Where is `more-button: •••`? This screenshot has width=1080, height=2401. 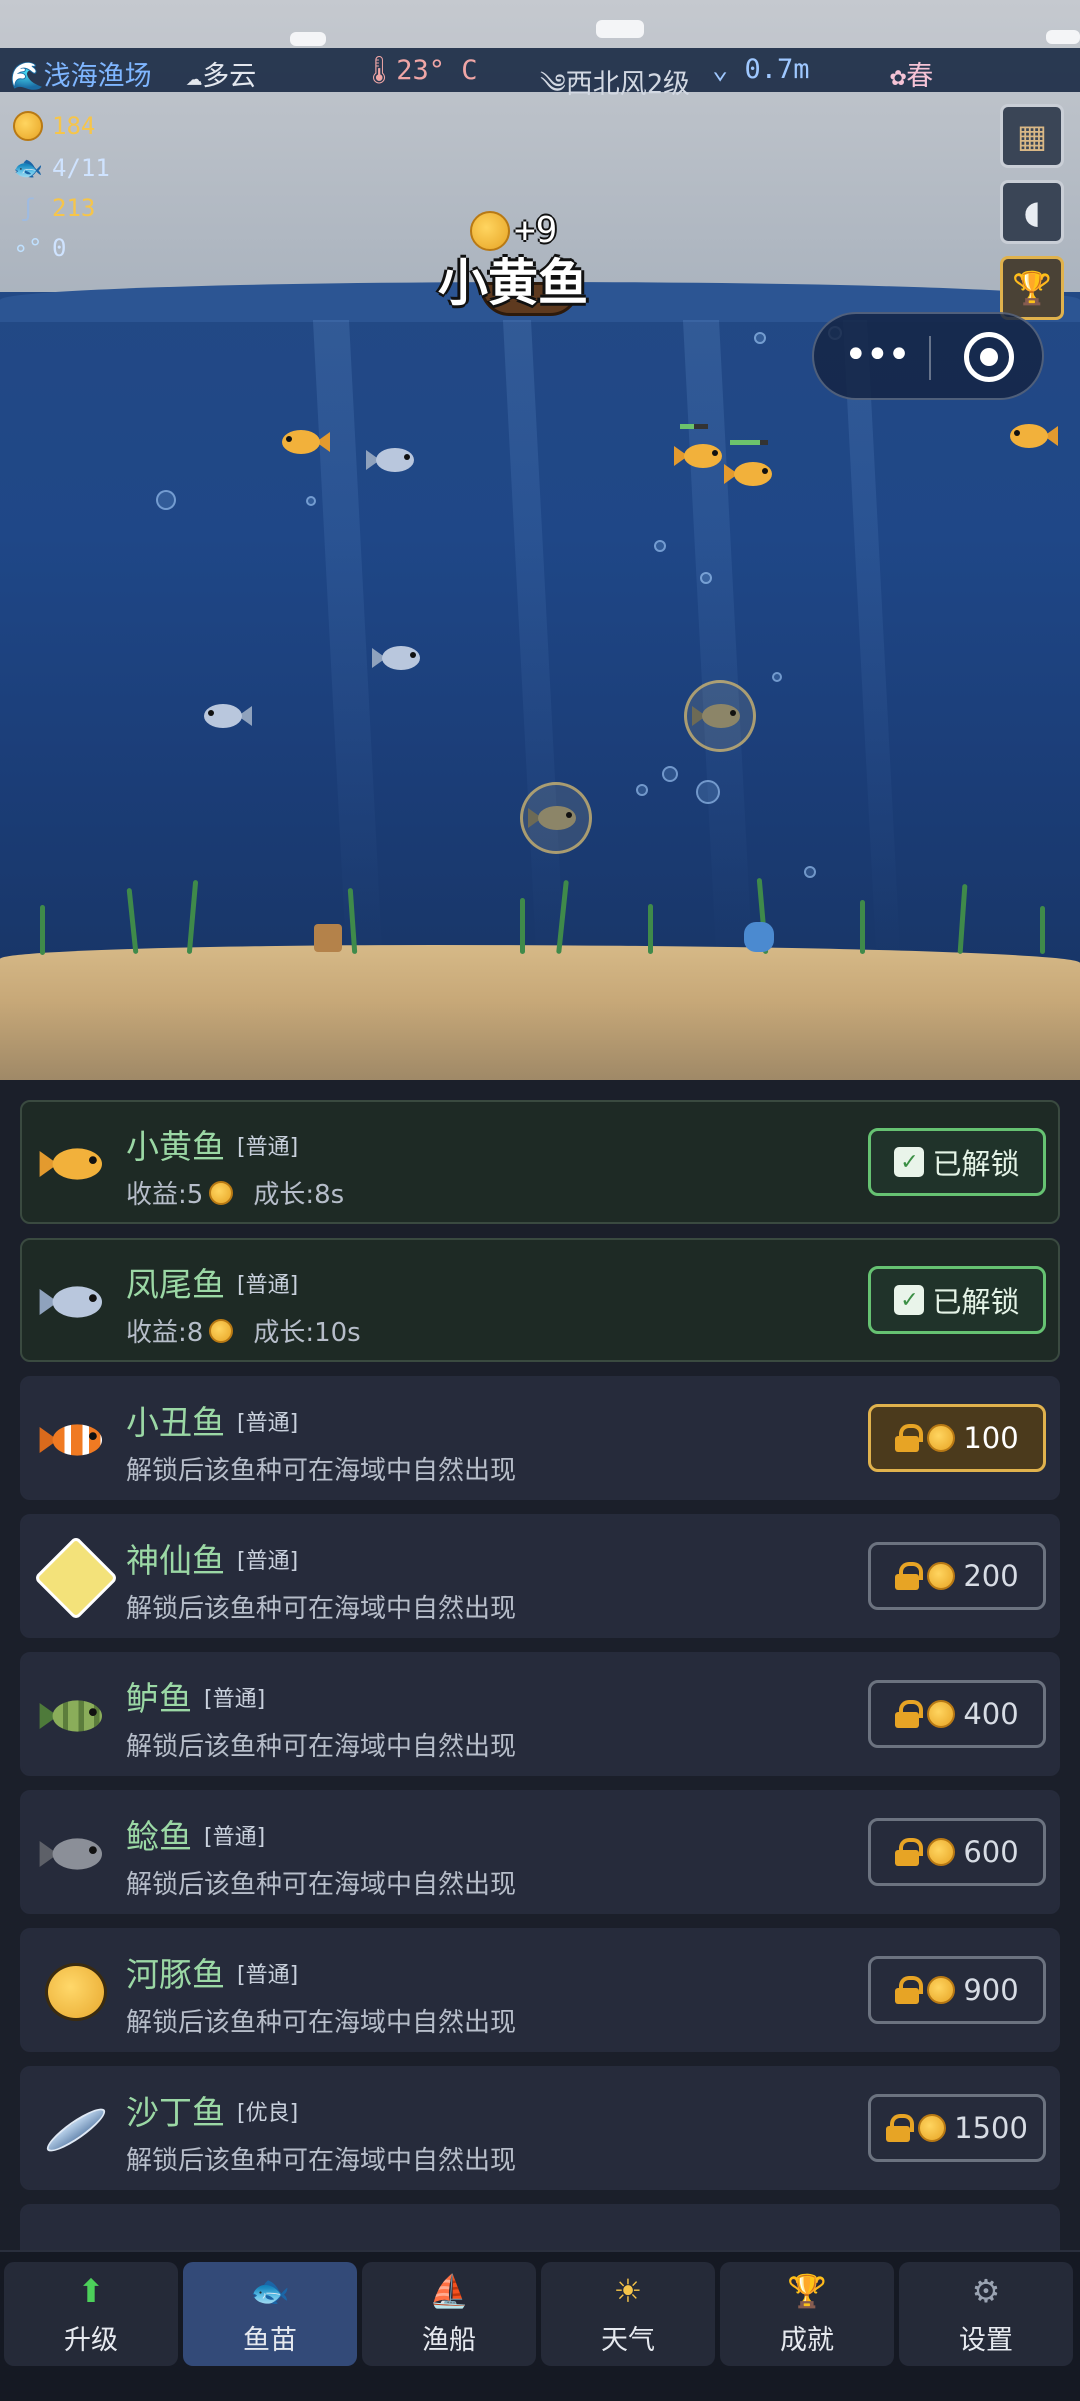
more-button: ••• is located at coordinates (877, 355).